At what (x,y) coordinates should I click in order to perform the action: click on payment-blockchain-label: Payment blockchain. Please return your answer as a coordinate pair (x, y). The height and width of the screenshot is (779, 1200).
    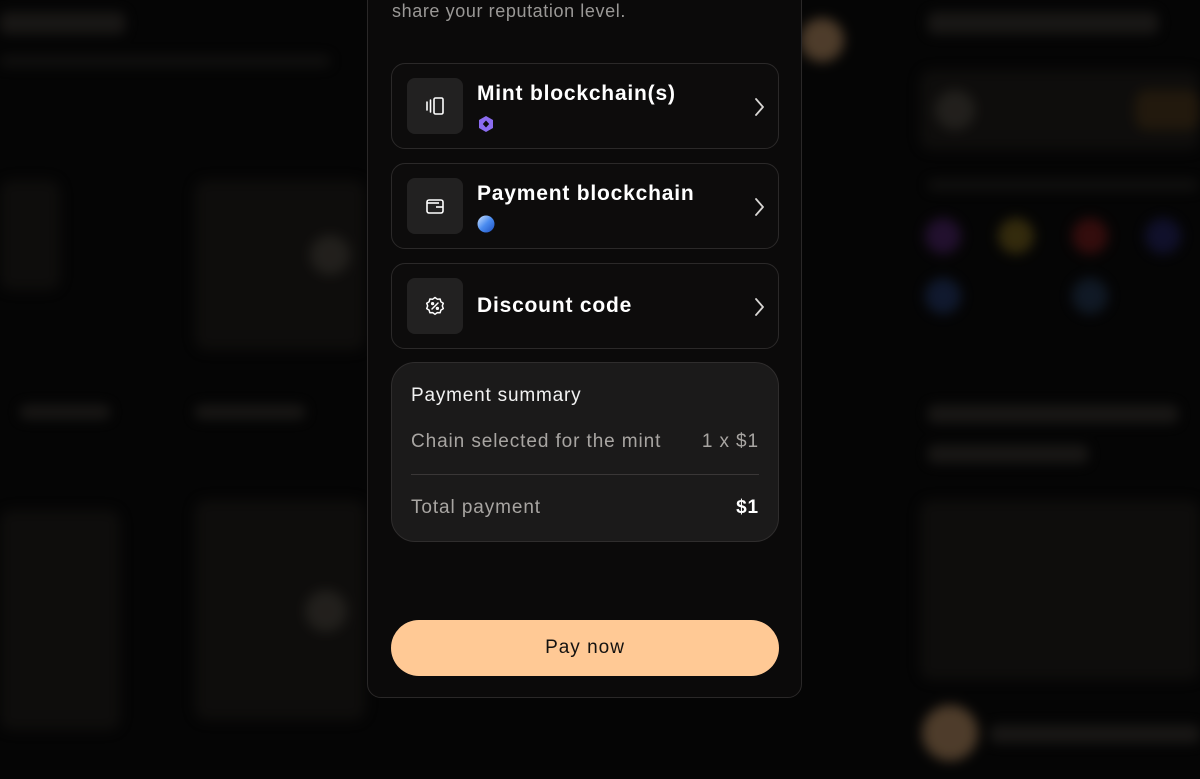
    Looking at the image, I should click on (586, 193).